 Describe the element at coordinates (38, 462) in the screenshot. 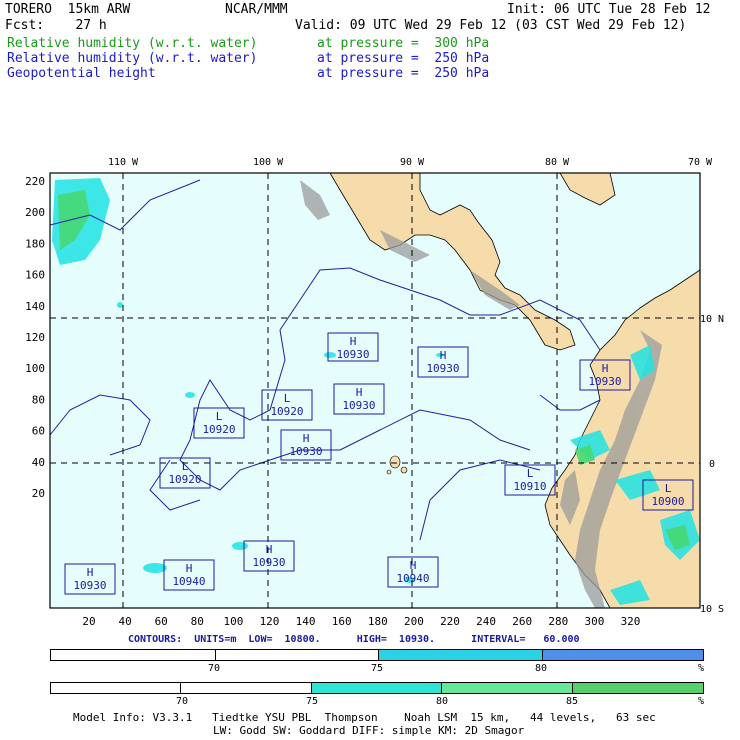

I see `y-tick-label: 40` at that location.